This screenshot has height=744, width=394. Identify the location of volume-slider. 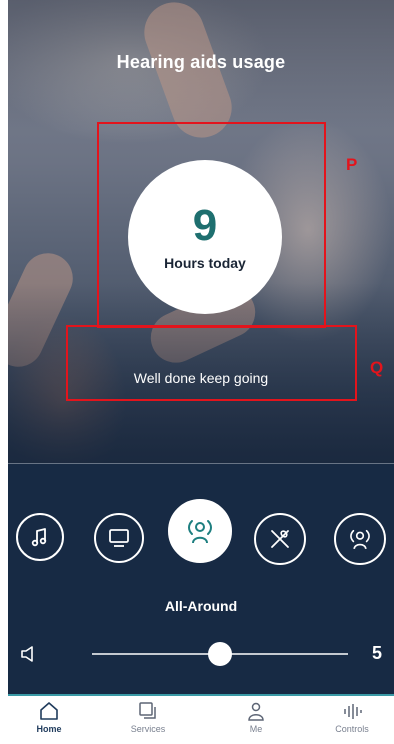
(220, 654).